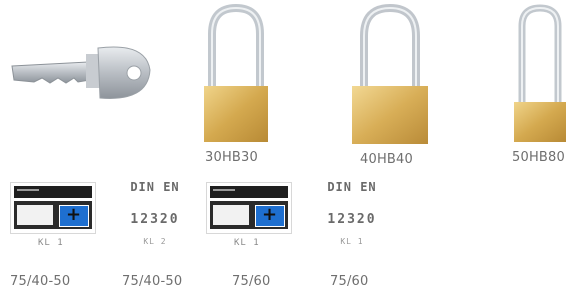 The width and height of the screenshot is (572, 298). Describe the element at coordinates (352, 241) in the screenshot. I see `din-sub: KL 1` at that location.